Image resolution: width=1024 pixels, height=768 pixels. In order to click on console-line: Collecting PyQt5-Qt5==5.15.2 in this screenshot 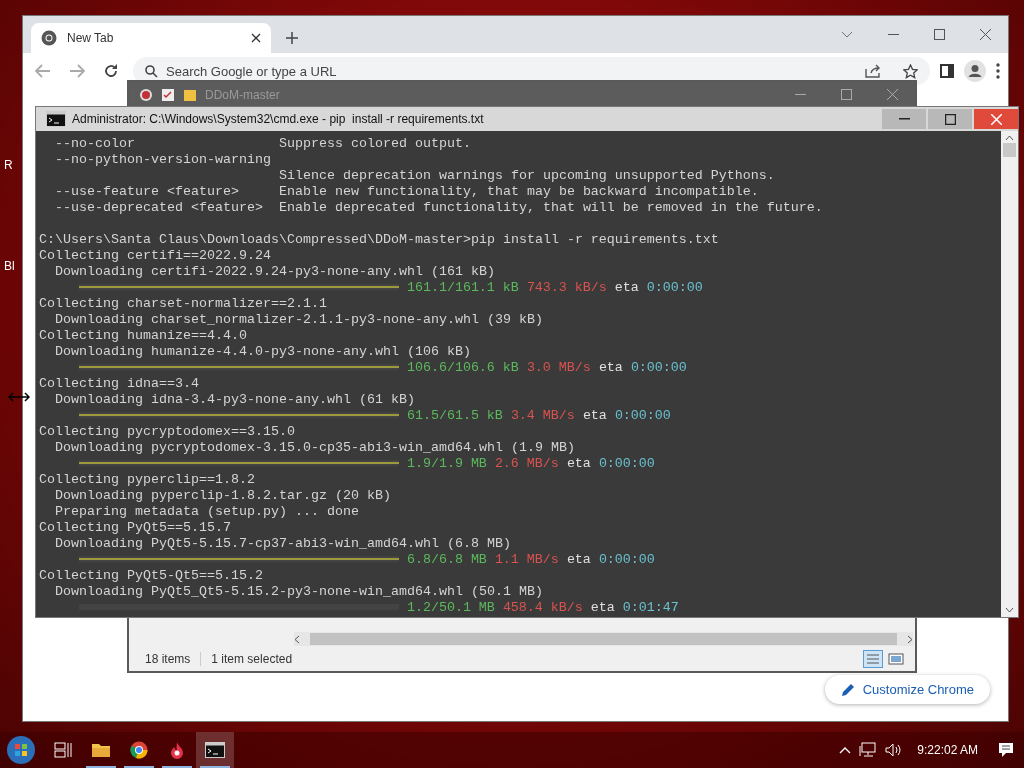, I will do `click(151, 576)`.